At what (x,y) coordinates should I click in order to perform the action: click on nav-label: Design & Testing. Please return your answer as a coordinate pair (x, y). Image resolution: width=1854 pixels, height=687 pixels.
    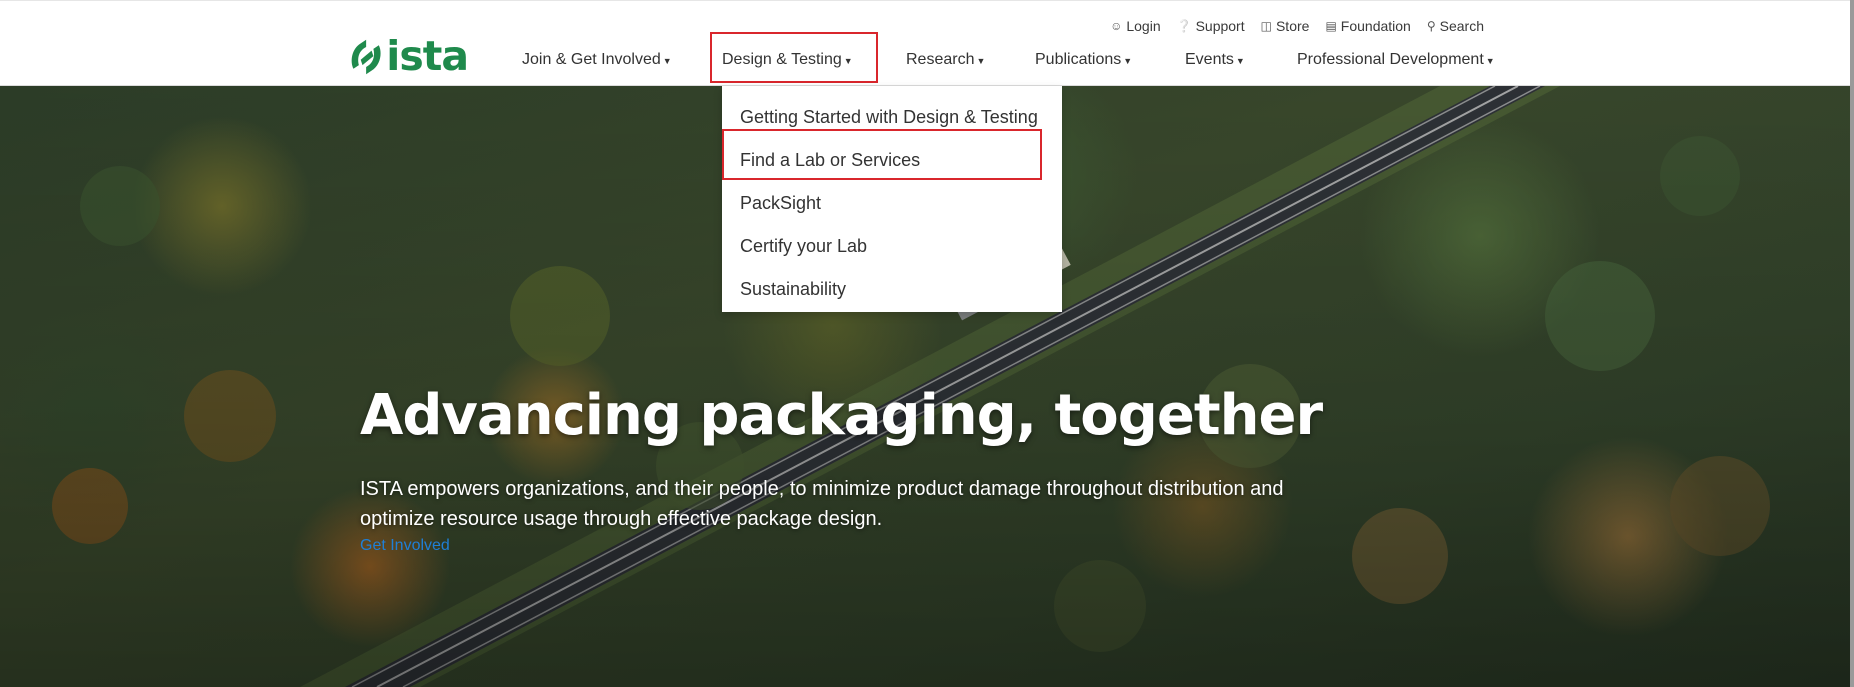
    Looking at the image, I should click on (782, 59).